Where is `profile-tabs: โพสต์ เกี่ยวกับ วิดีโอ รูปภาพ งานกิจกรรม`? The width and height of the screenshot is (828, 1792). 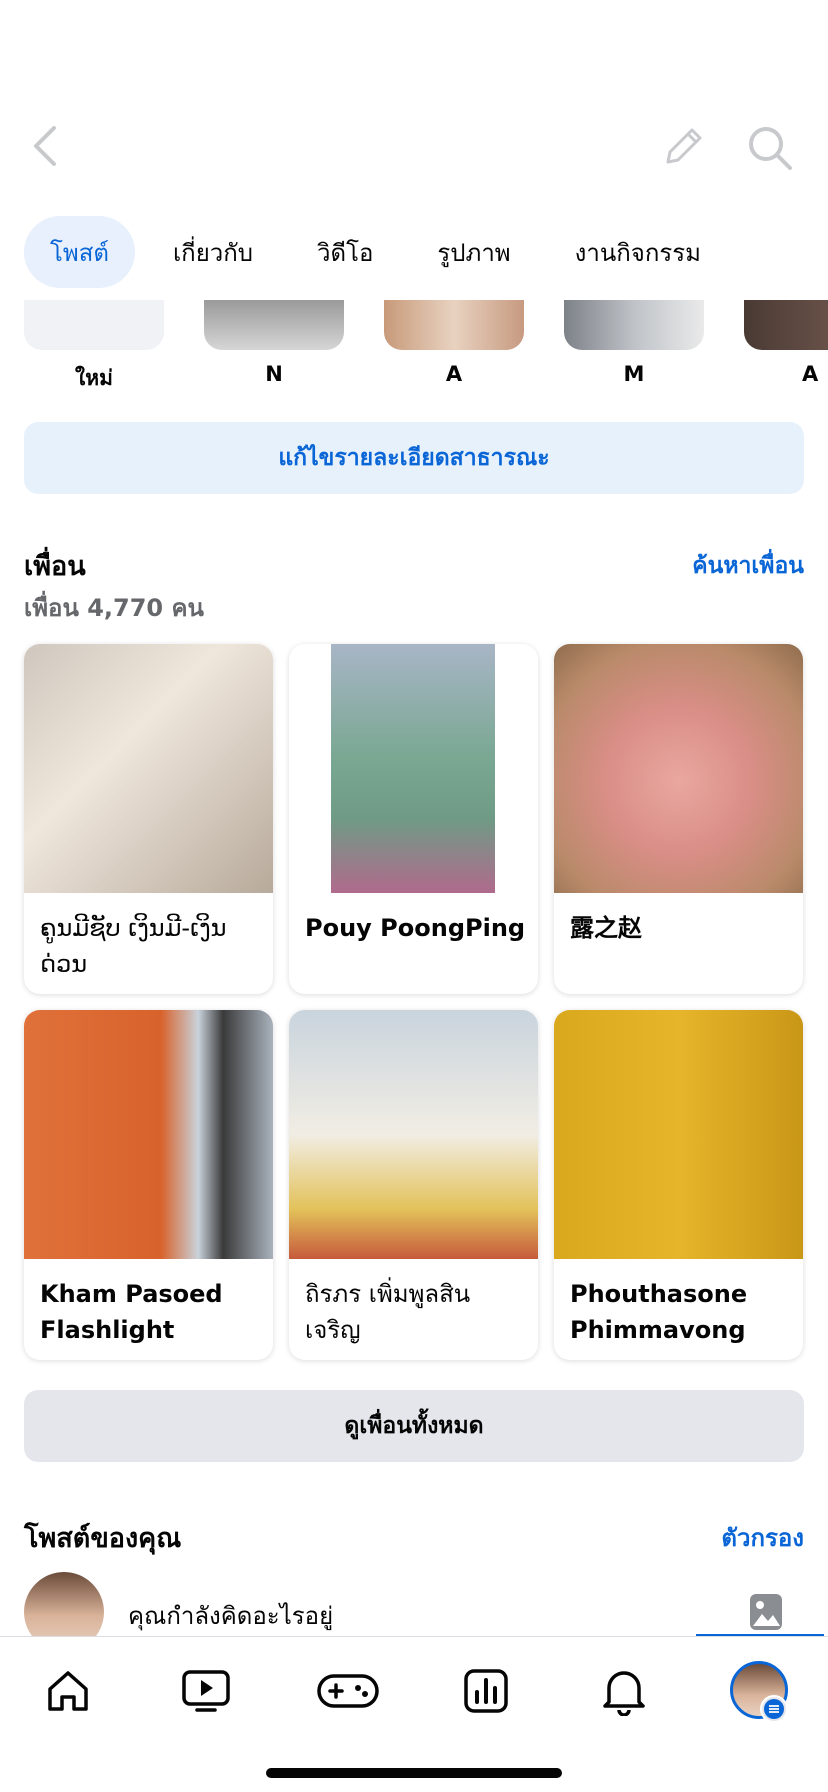
profile-tabs: โพสต์ เกี่ยวกับ วิดีโอ รูปภาพ งานกิจกรรม is located at coordinates (381, 252).